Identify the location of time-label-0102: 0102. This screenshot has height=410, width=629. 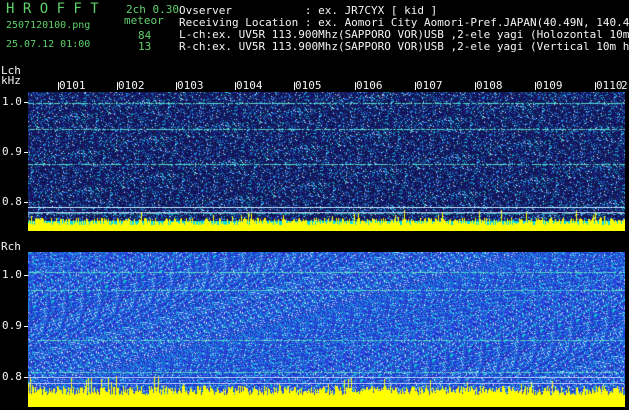
(131, 85).